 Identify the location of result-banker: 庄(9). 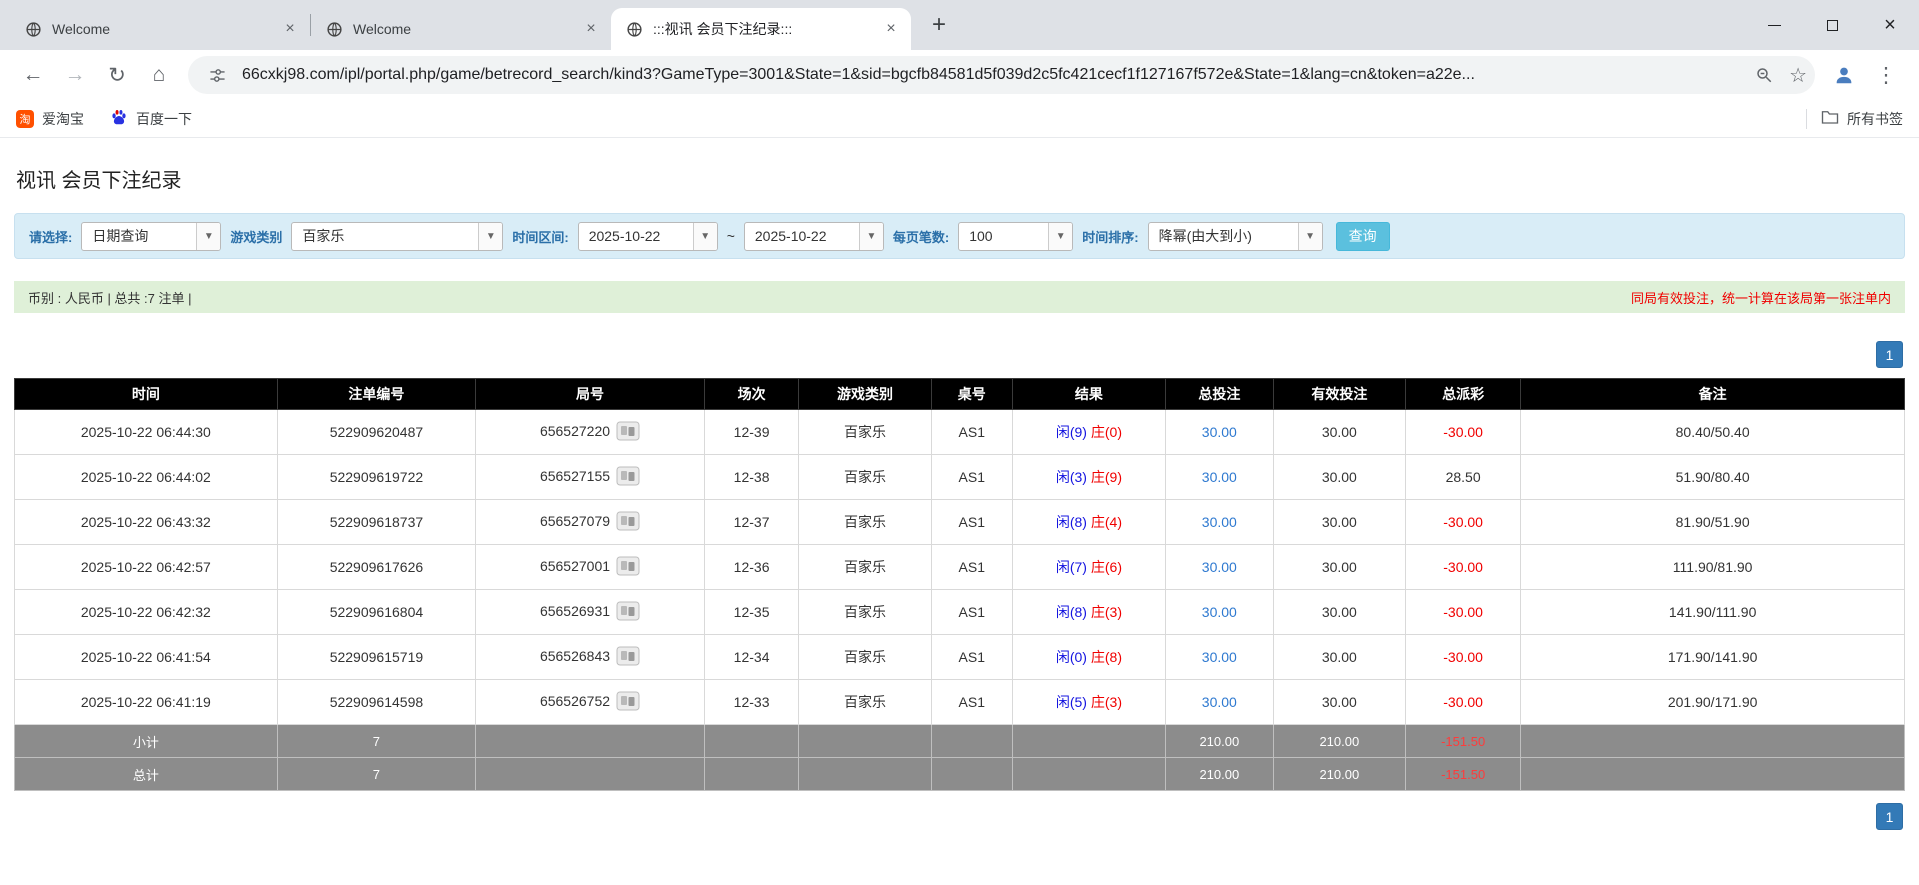
(1106, 477).